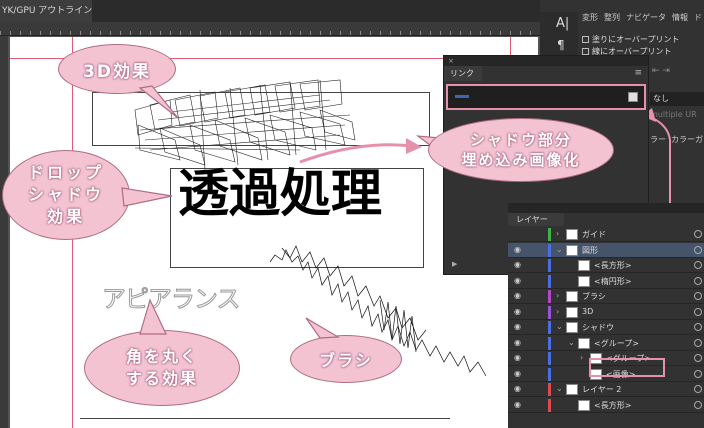  What do you see at coordinates (606, 208) in the screenshot?
I see `layers-panel-header` at bounding box center [606, 208].